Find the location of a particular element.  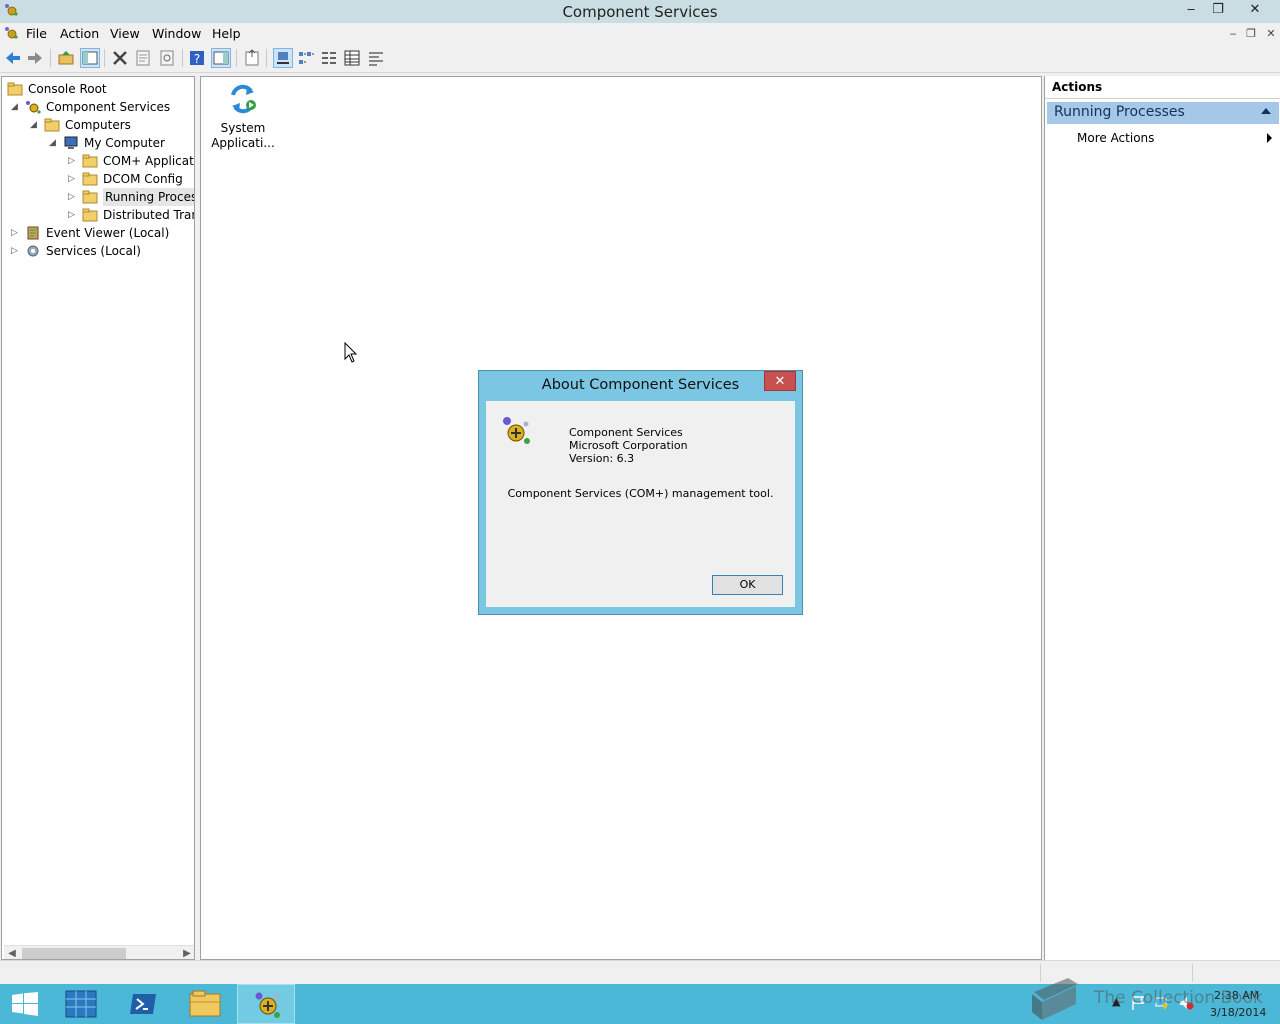

mouse-cursor-icon is located at coordinates (351, 352).